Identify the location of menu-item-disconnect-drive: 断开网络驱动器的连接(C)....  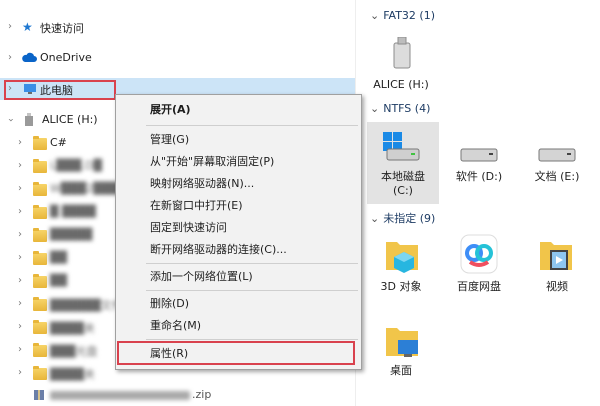
(238, 250).